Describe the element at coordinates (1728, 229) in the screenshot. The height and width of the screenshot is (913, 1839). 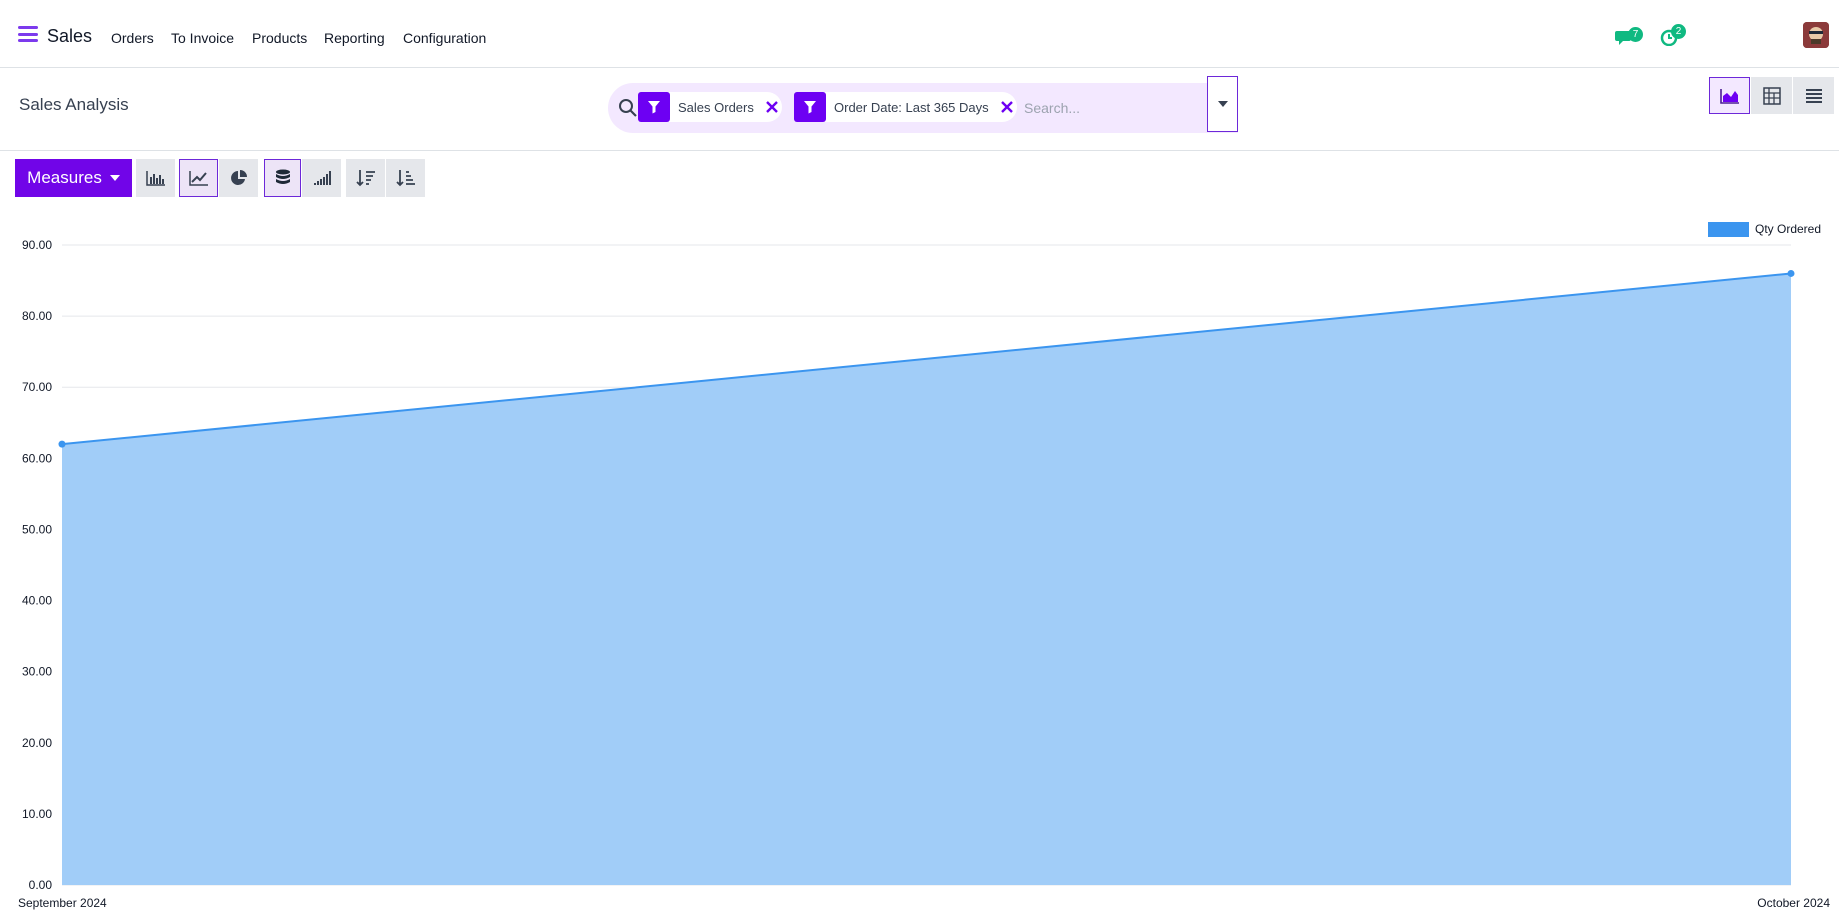
I see `legend-swatch` at that location.